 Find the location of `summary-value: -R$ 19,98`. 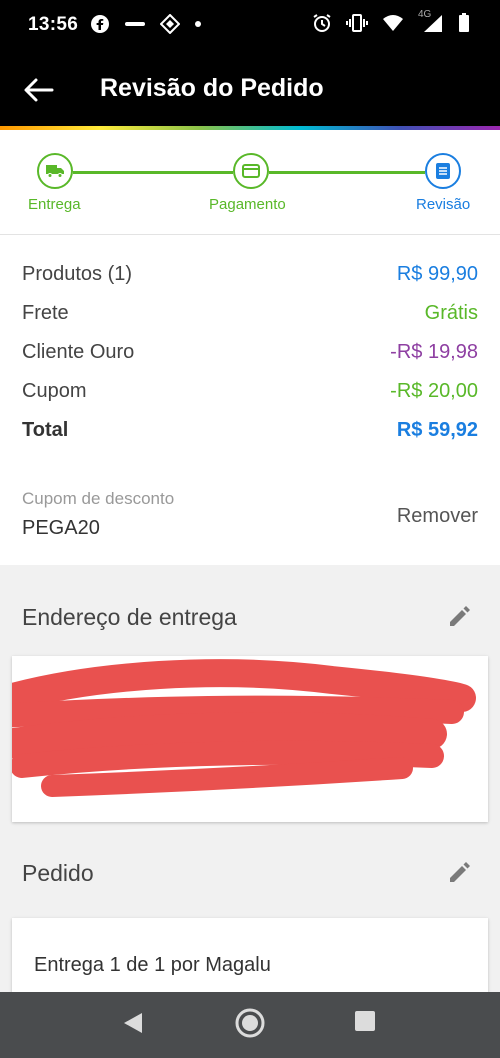

summary-value: -R$ 19,98 is located at coordinates (434, 351).